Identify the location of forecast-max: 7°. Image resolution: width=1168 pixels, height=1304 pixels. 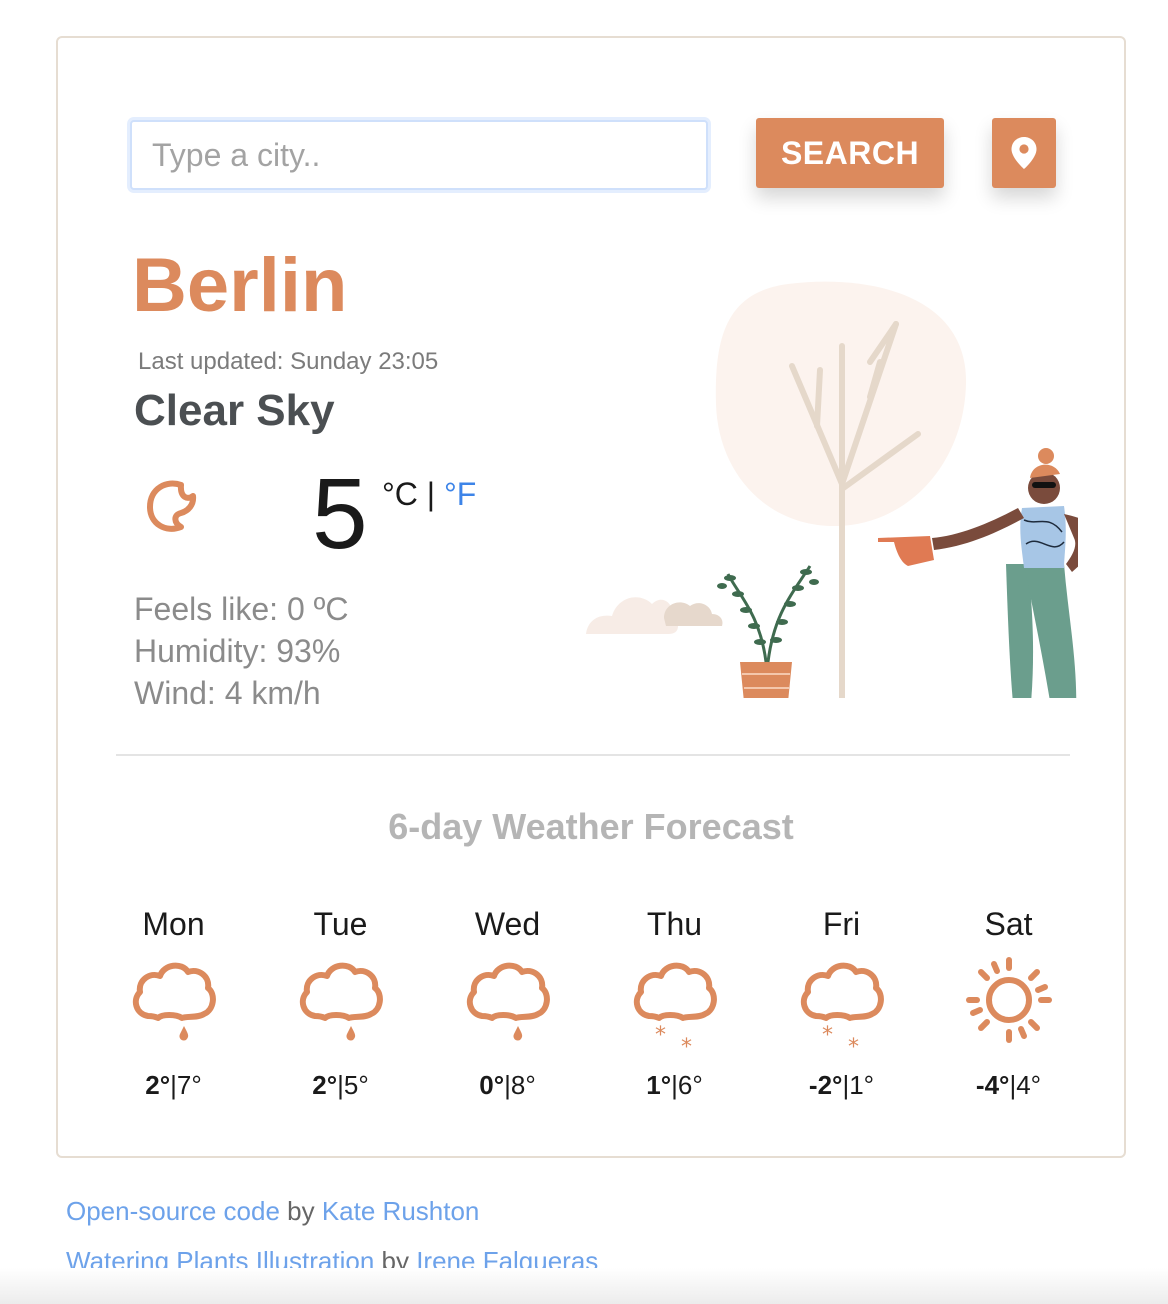
(189, 1085).